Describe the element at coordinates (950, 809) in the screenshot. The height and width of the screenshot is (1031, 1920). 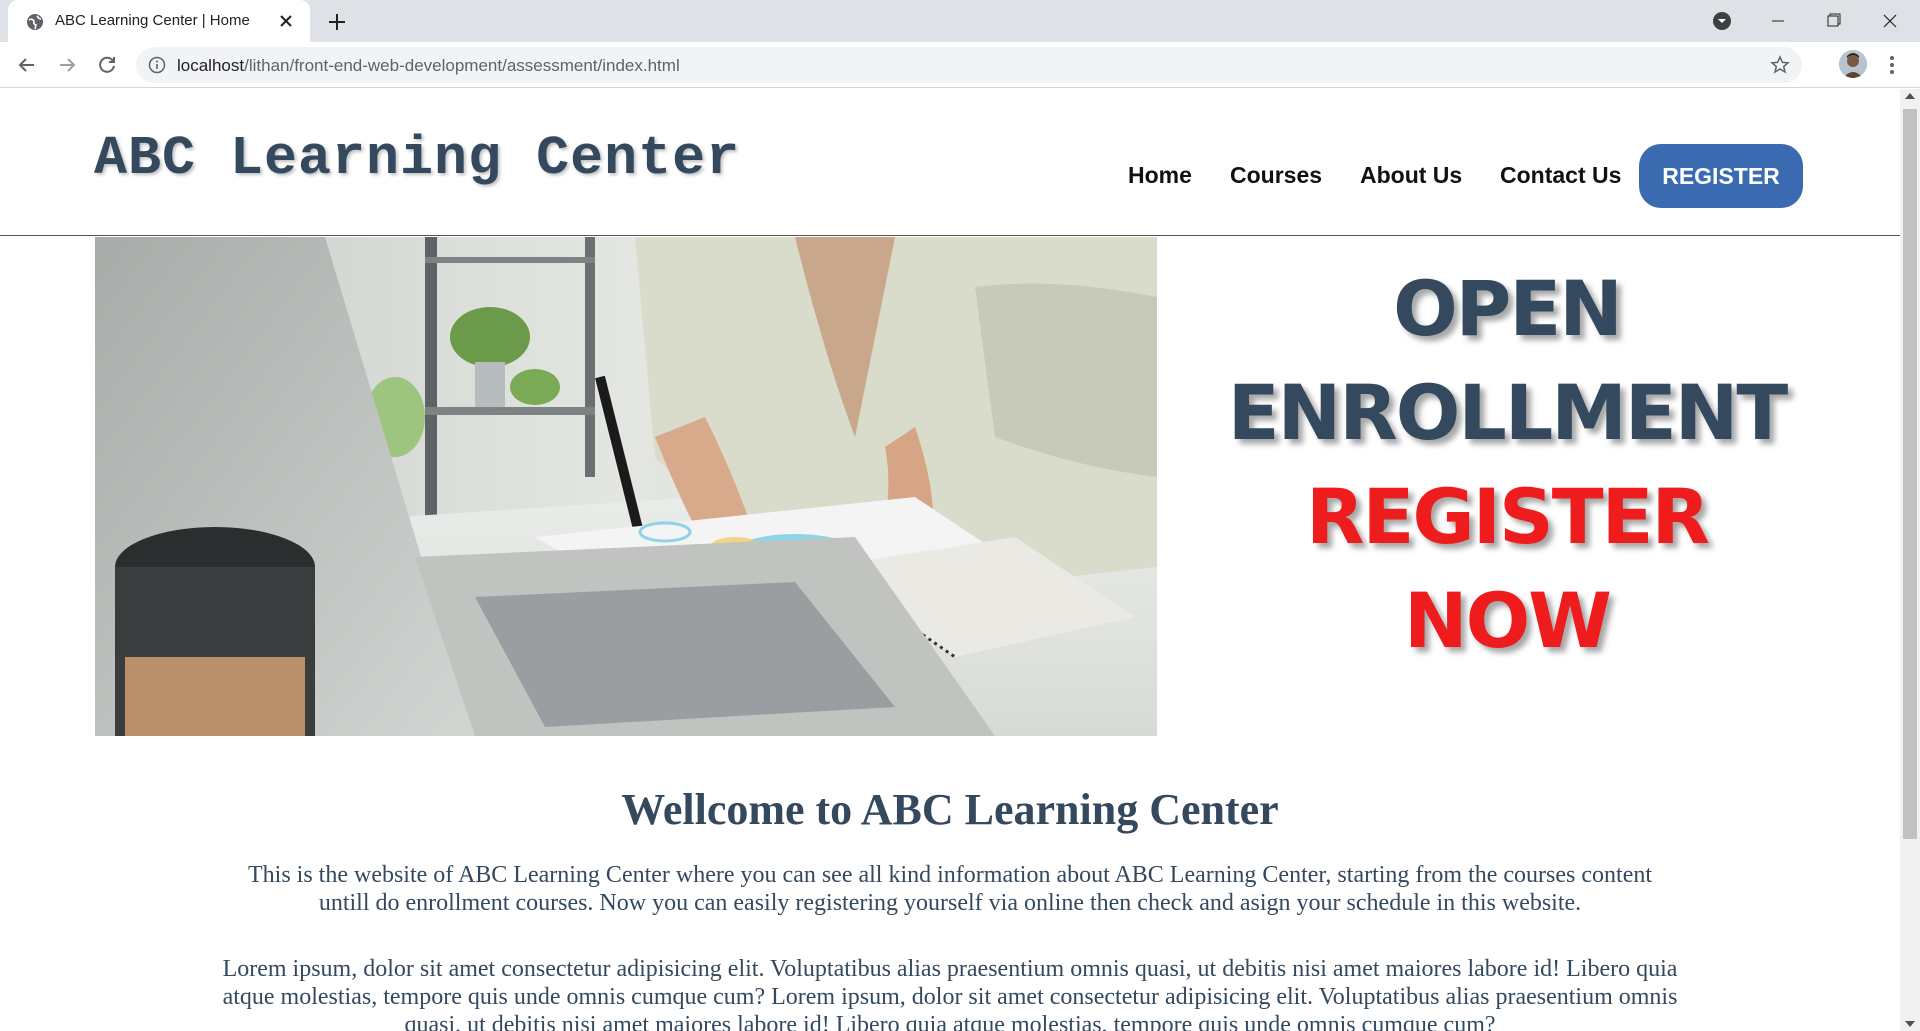
I see `welcome-heading: Wellcome to ABC Learning Center` at that location.